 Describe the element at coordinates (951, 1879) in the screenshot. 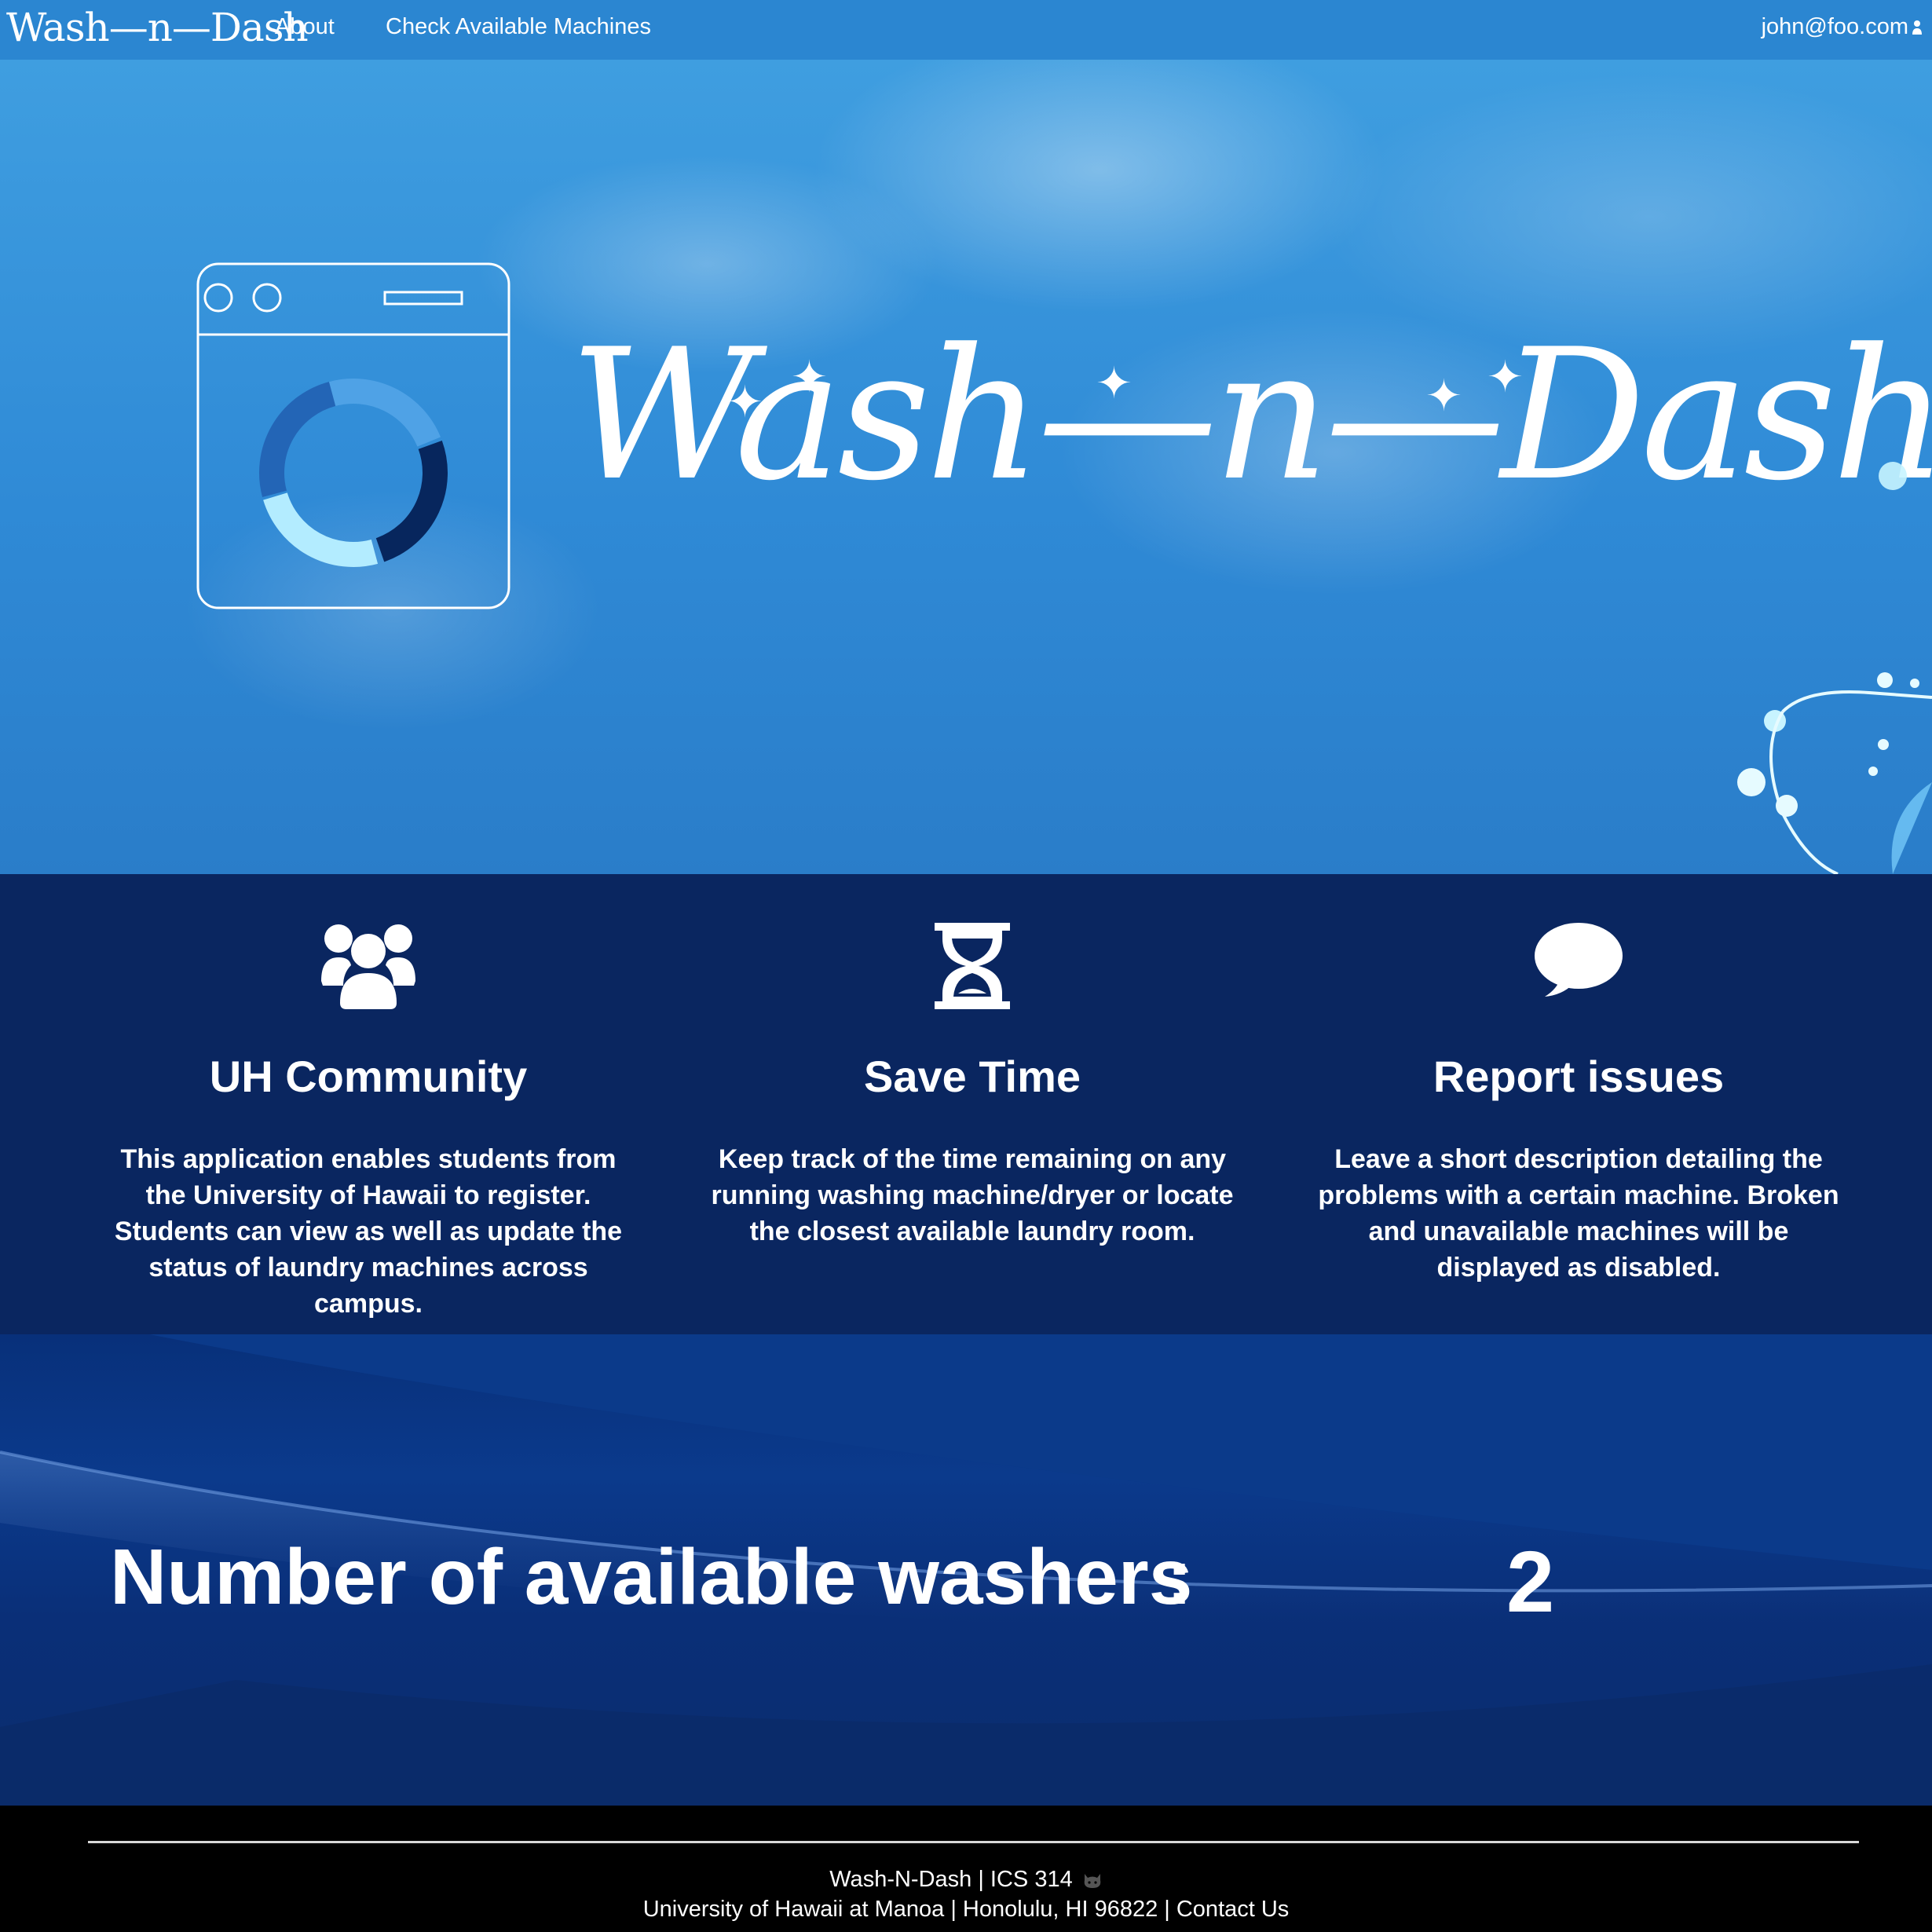

I see `footer-project-text: Wash-N-Dash | ICS 314` at that location.